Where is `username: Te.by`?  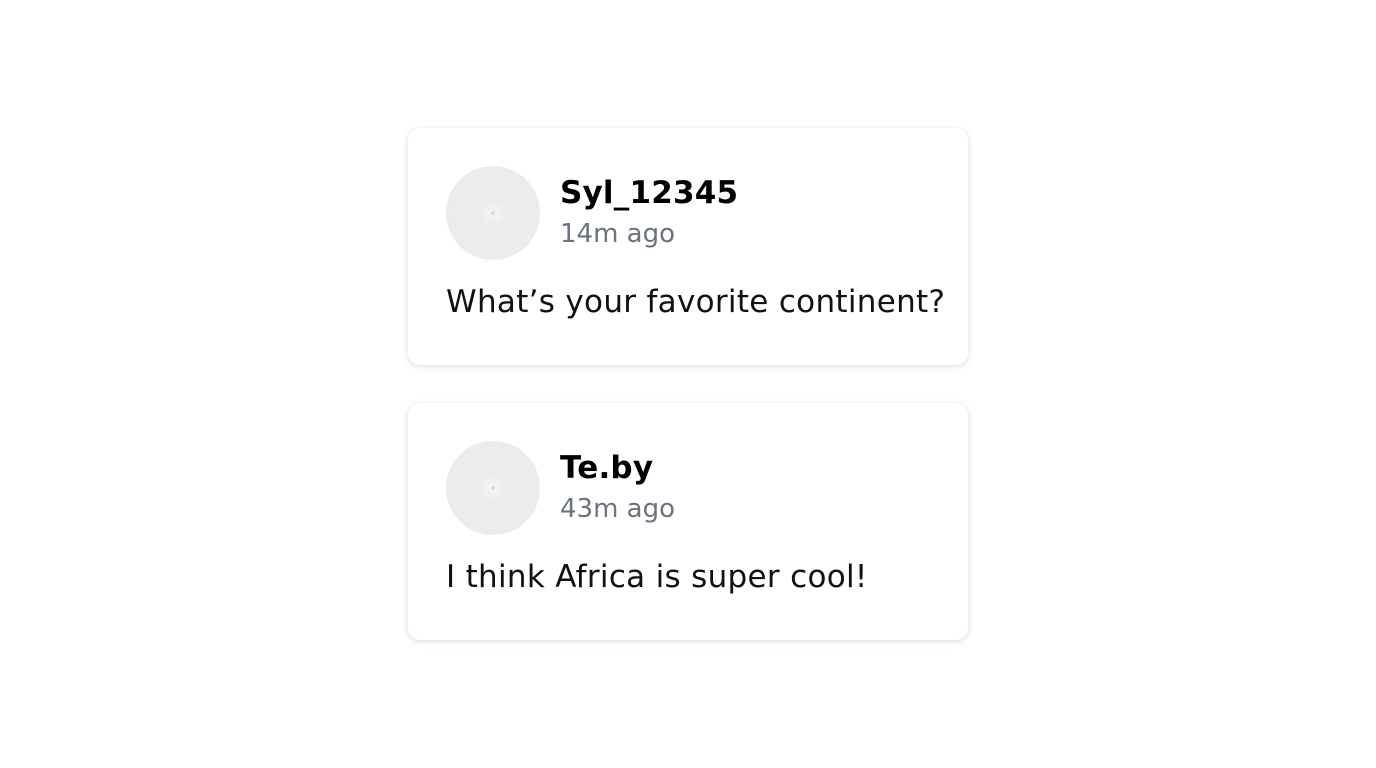
username: Te.by is located at coordinates (617, 468).